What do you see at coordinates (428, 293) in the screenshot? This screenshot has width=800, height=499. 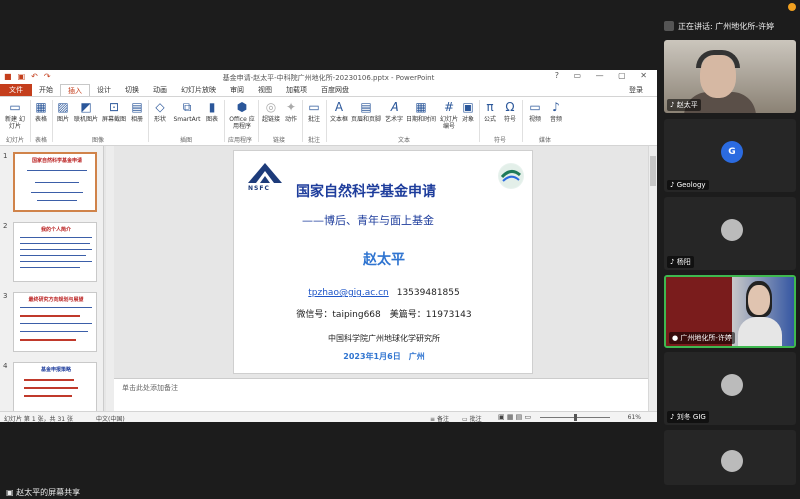 I see `phone-number: 13539481855` at bounding box center [428, 293].